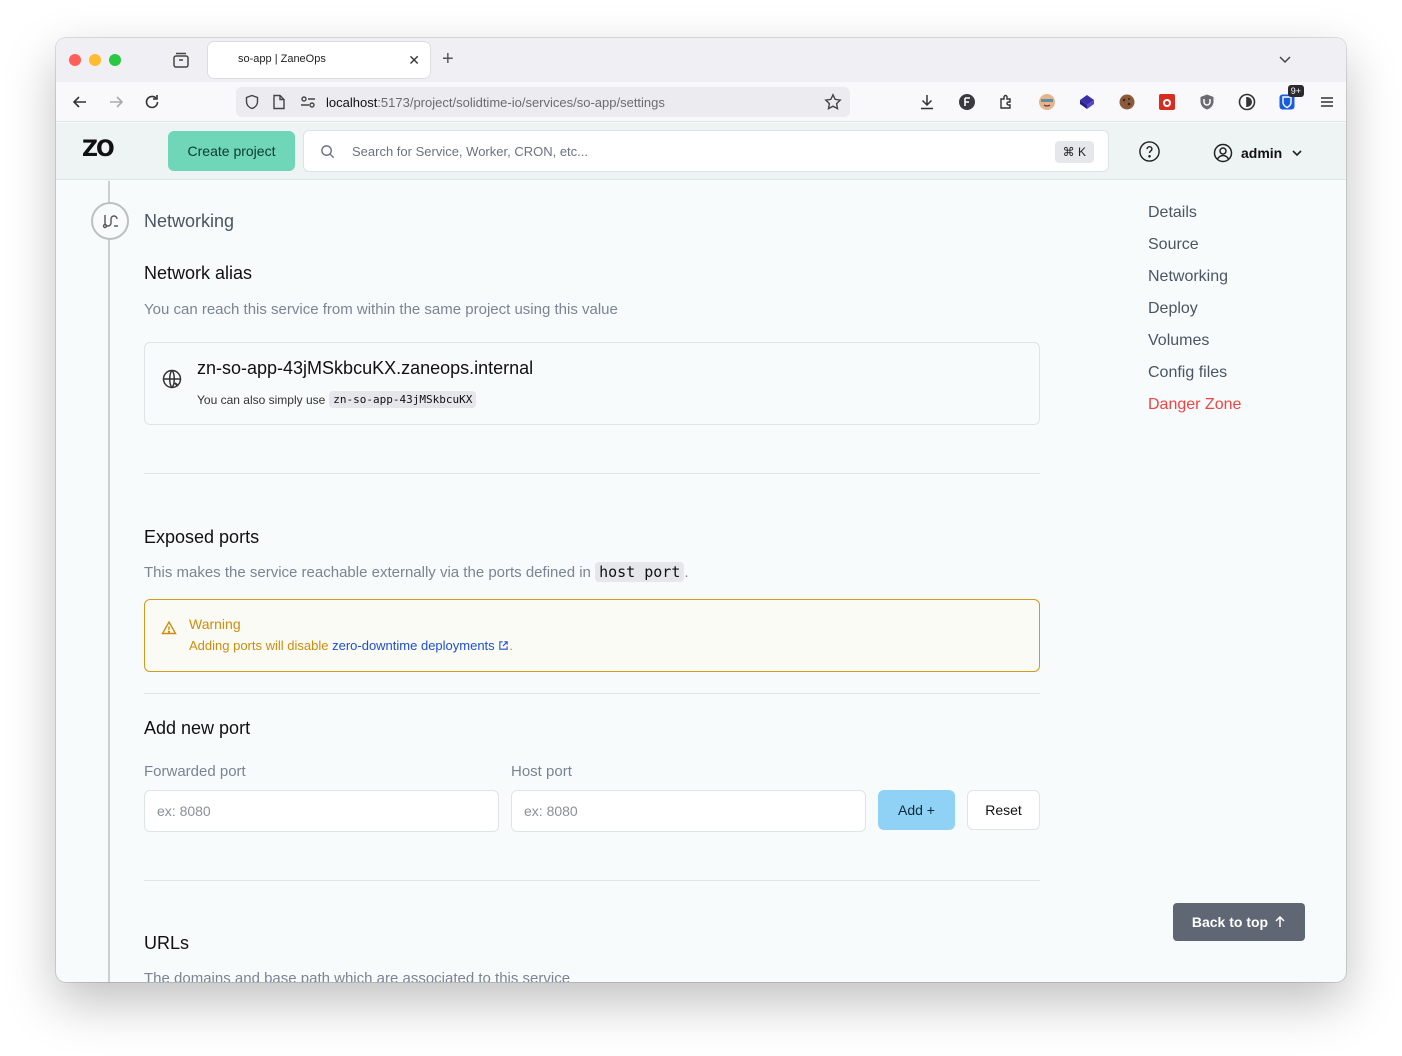 Image resolution: width=1402 pixels, height=1056 pixels. Describe the element at coordinates (80, 102) in the screenshot. I see `back-arrow-icon` at that location.